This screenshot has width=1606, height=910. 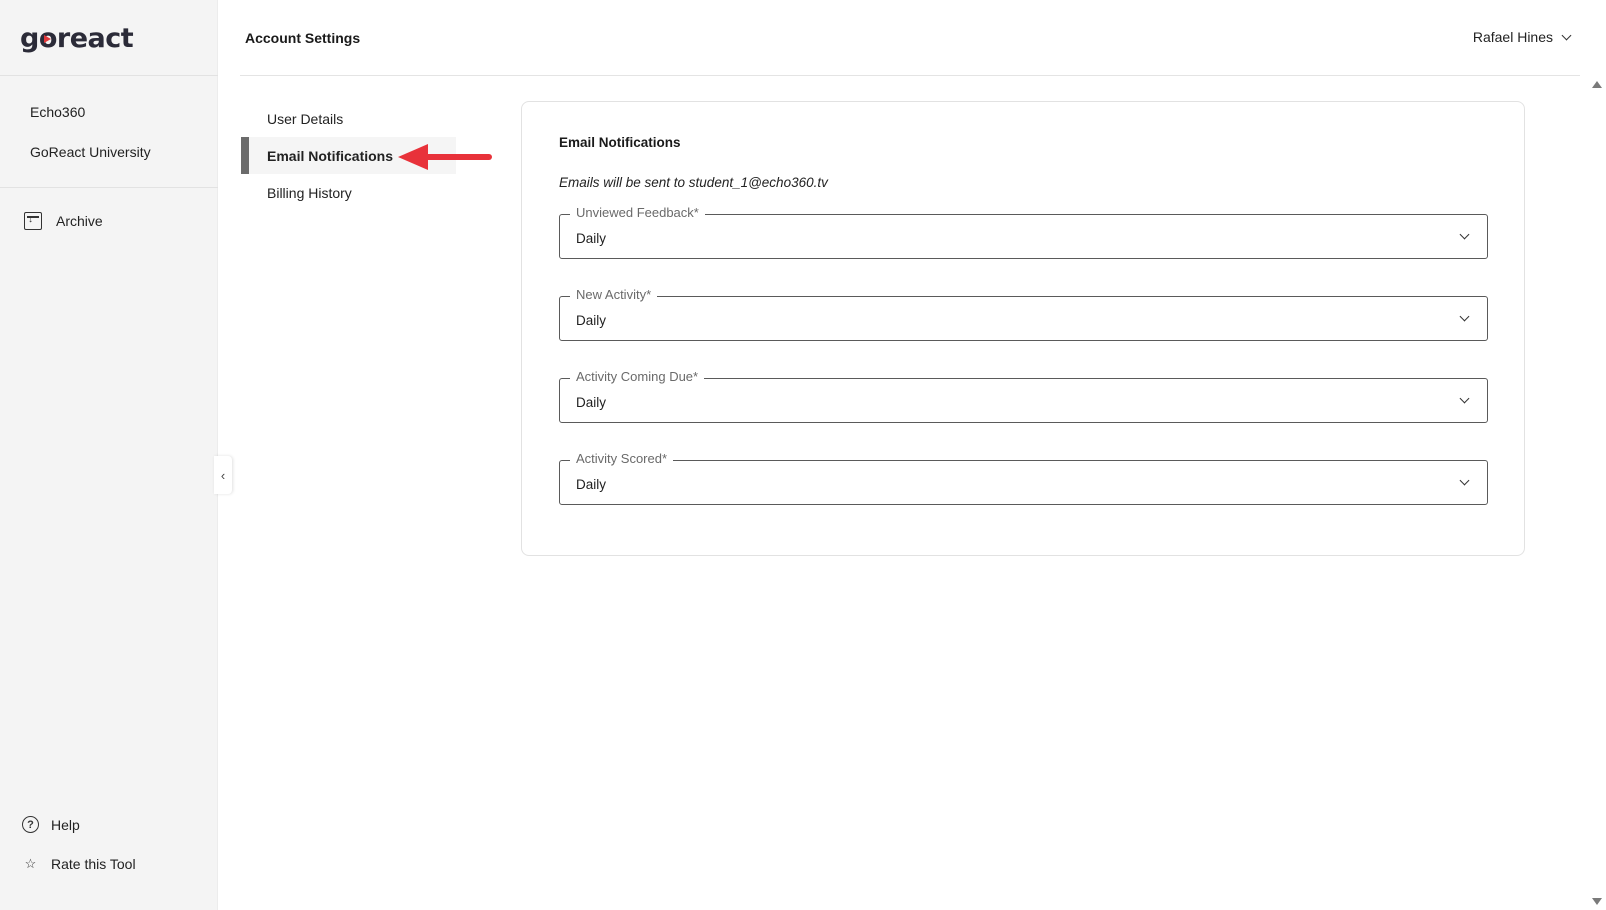 I want to click on tab-billing-history: Billing History, so click(x=348, y=192).